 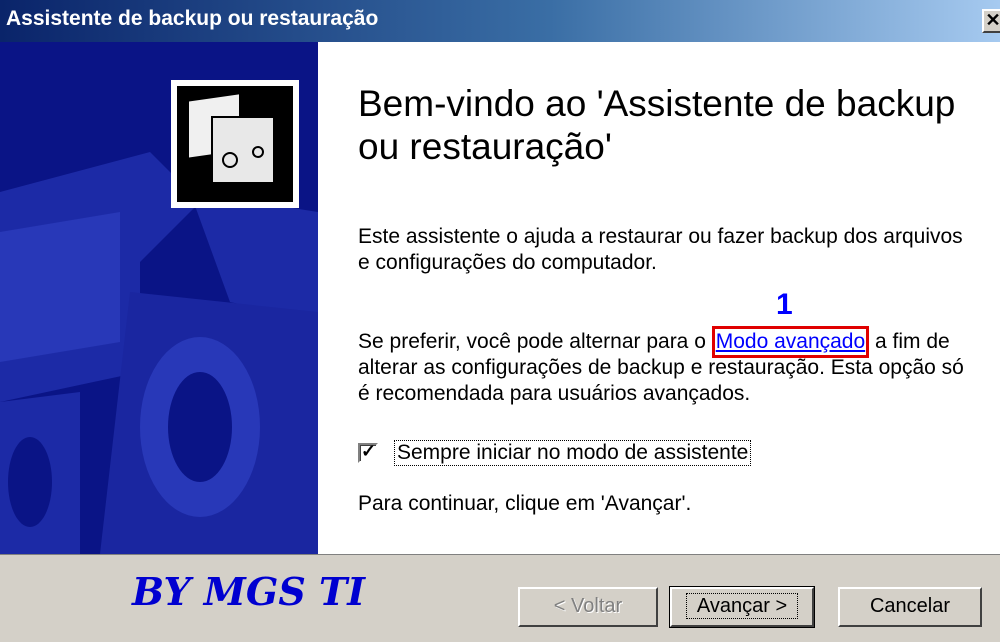 I want to click on title-bar: Assistente de backup ou restauração ✕, so click(x=500, y=21).